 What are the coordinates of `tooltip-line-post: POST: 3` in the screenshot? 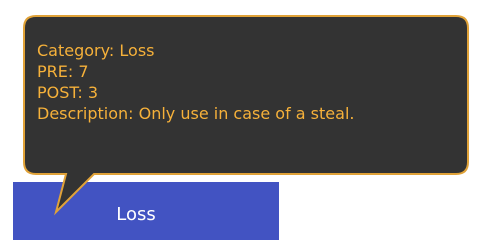 It's located at (68, 92).